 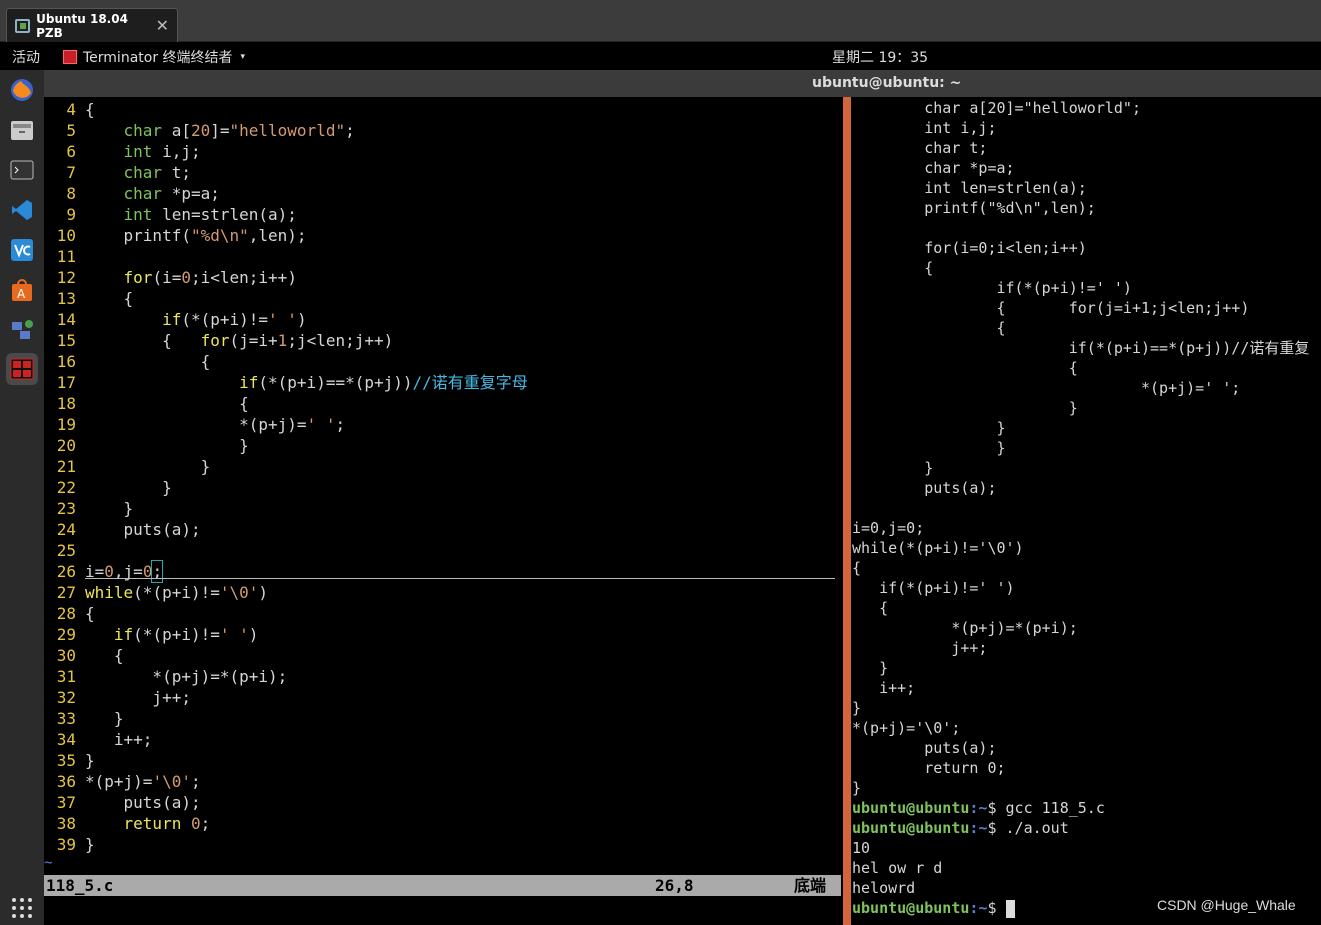 I want to click on line-content: char *p=a;, so click(x=458, y=193).